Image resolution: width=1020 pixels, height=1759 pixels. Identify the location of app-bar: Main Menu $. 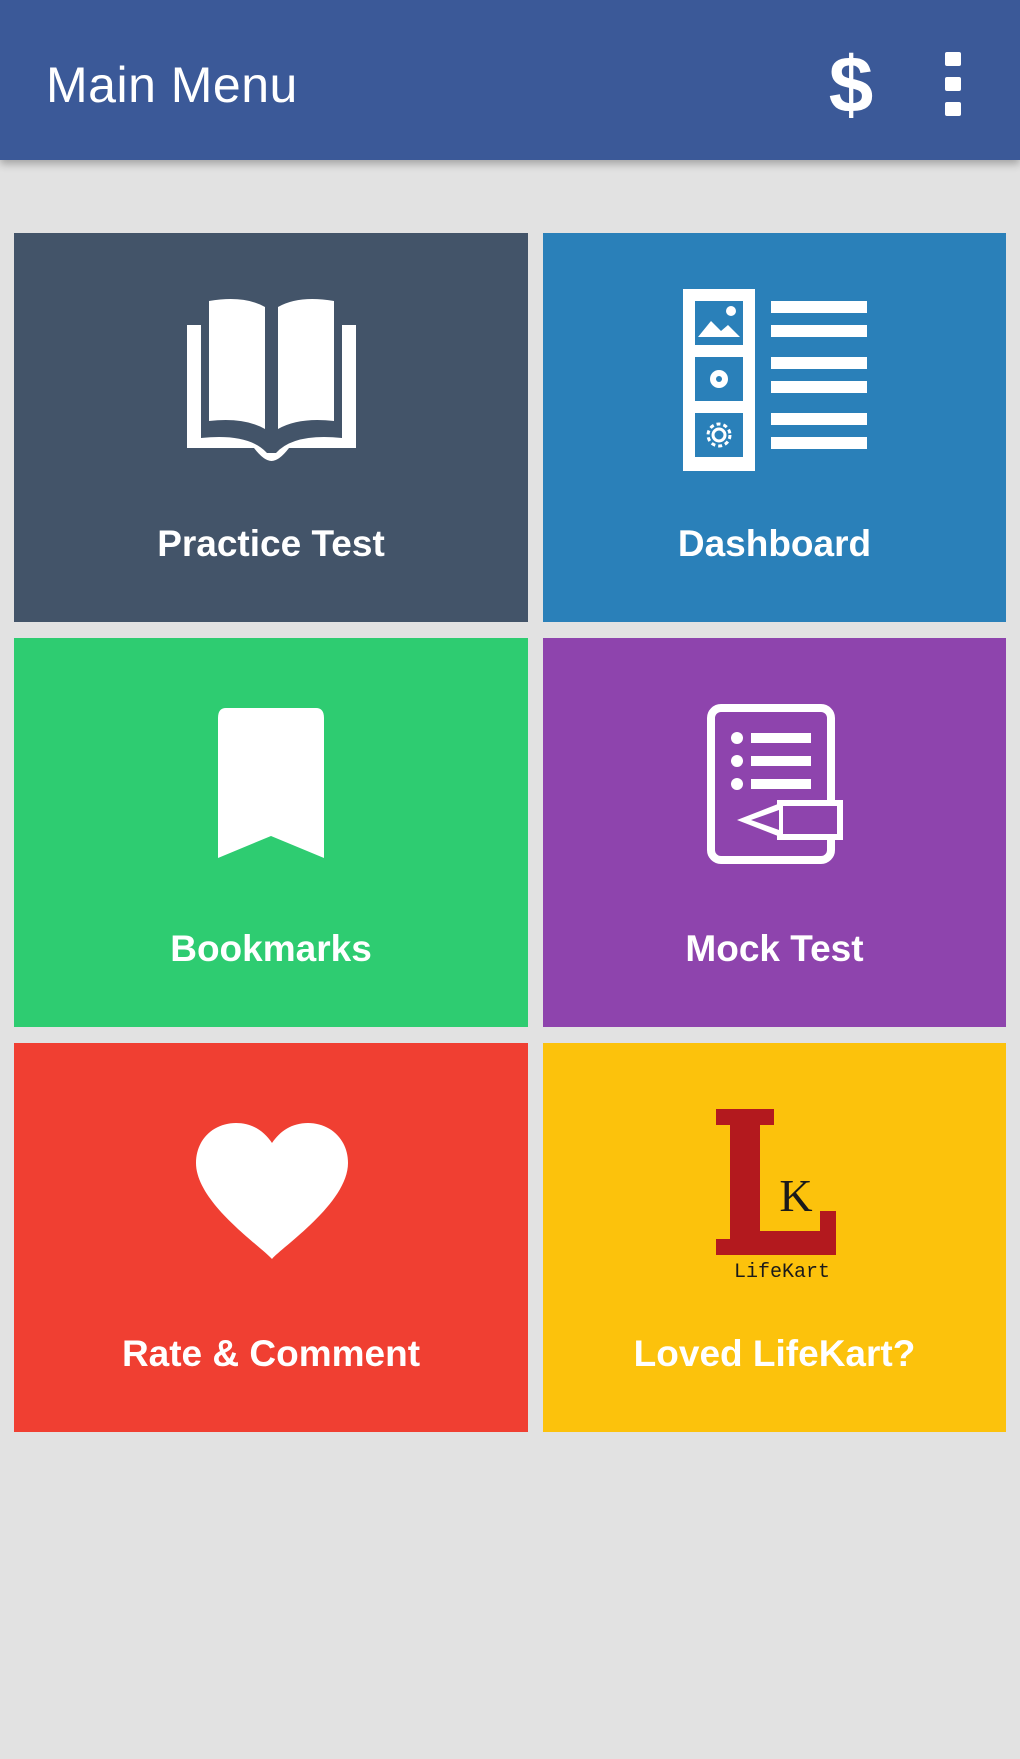
(510, 80).